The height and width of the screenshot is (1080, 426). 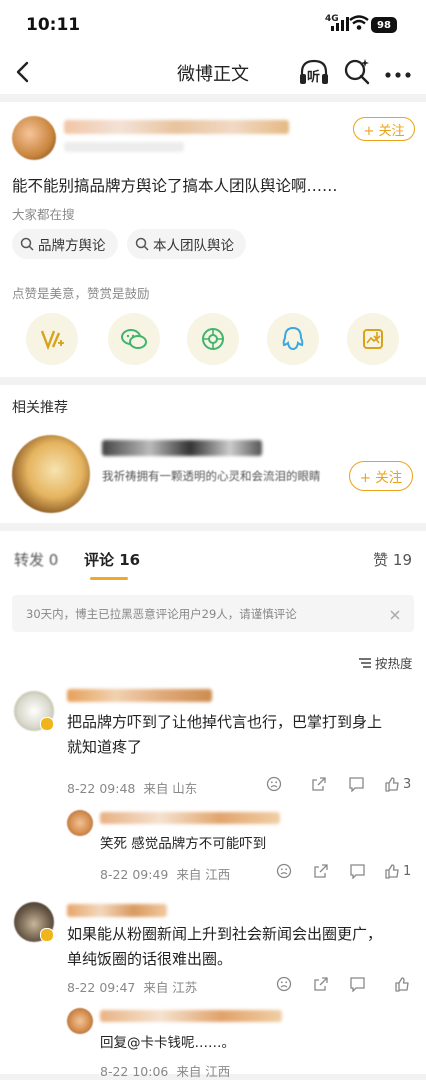 I want to click on notice-close-button, so click(x=395, y=615).